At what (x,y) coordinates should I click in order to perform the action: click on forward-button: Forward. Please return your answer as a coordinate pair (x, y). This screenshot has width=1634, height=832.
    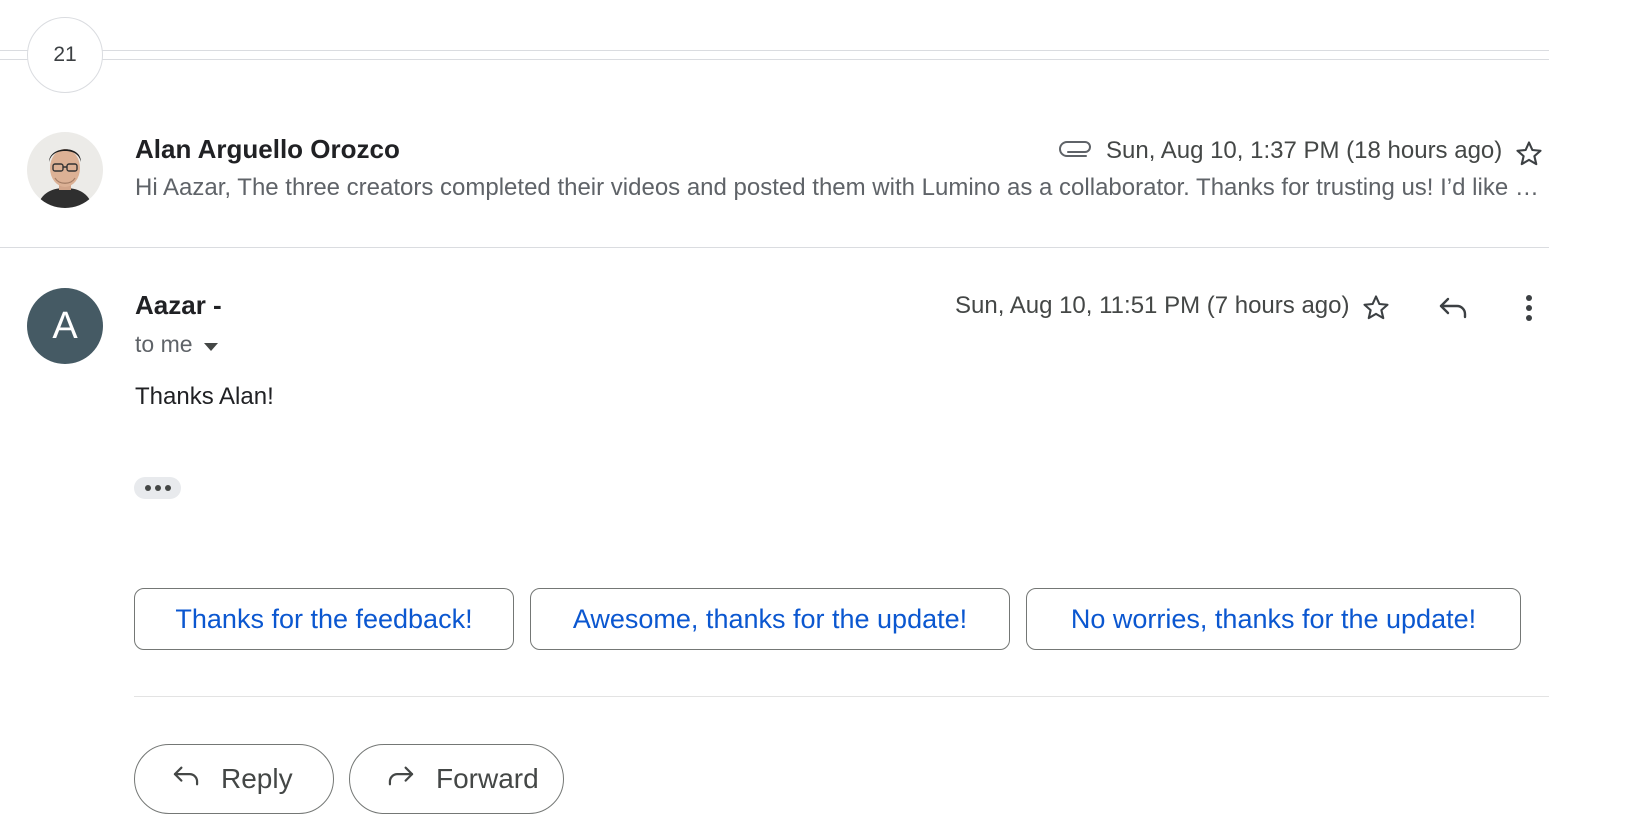
    Looking at the image, I should click on (456, 779).